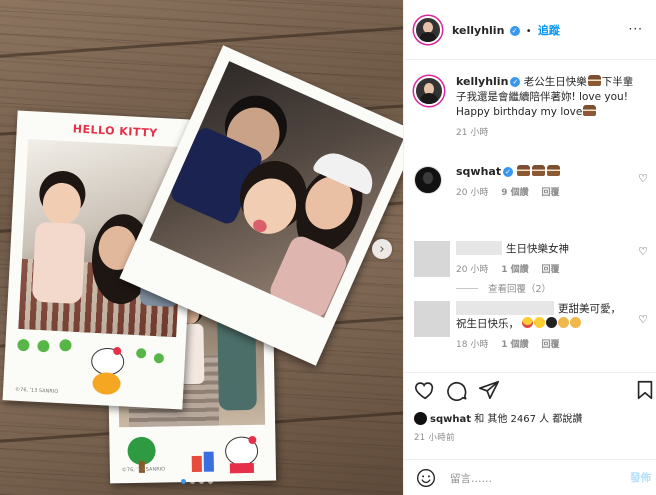 This screenshot has width=656, height=495. I want to click on likes-summary: sqwhat 和 其他 2467 人 都說讚, so click(498, 417).